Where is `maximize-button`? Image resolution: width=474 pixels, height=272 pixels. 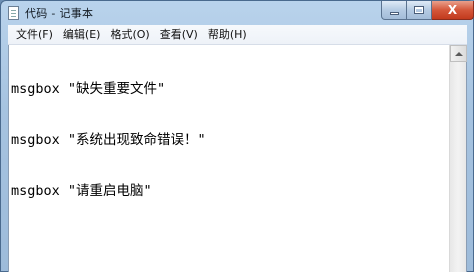 maximize-button is located at coordinates (419, 10).